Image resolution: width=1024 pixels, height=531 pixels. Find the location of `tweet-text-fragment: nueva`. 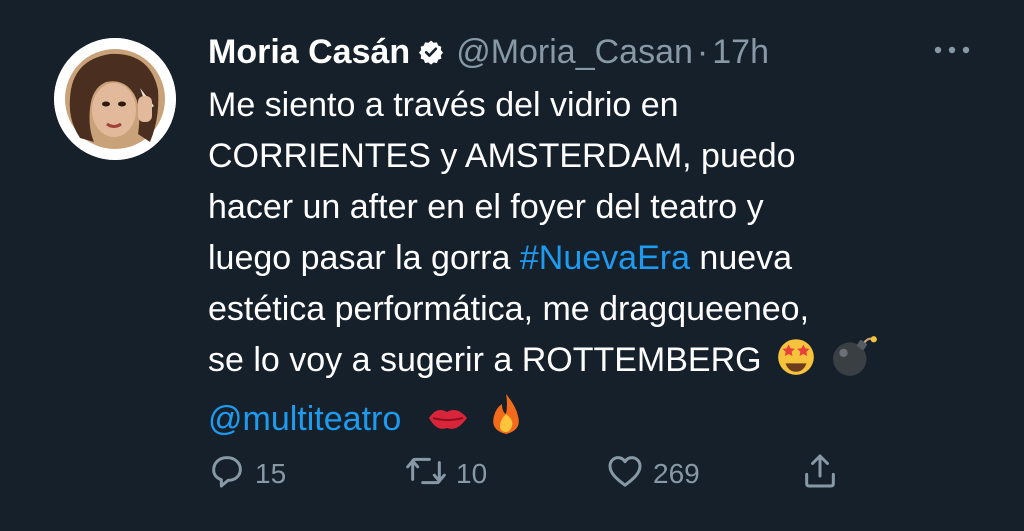

tweet-text-fragment: nueva is located at coordinates (741, 258).